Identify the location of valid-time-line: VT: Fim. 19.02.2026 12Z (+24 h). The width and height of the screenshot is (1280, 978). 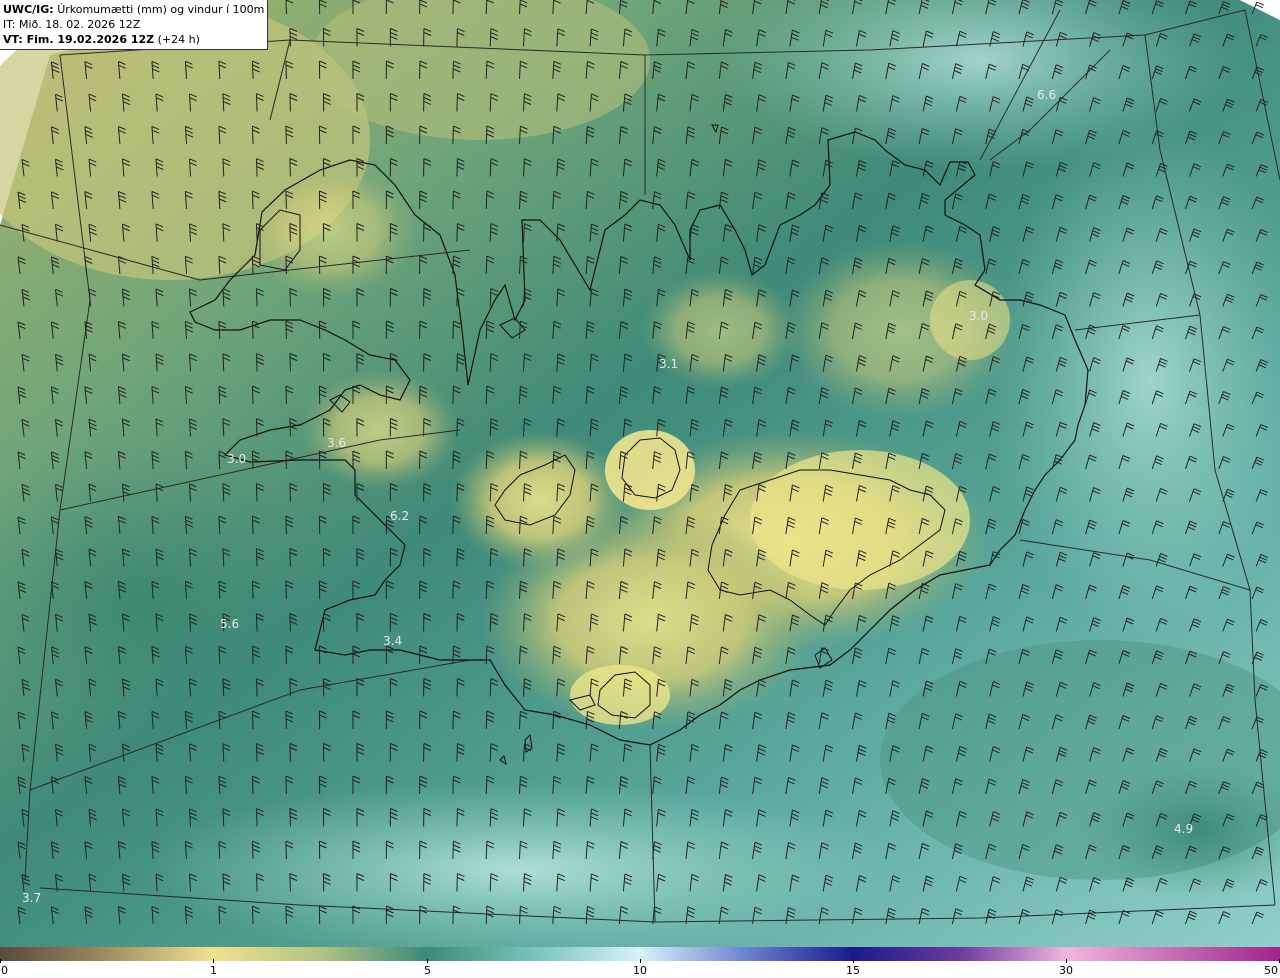
(133, 39).